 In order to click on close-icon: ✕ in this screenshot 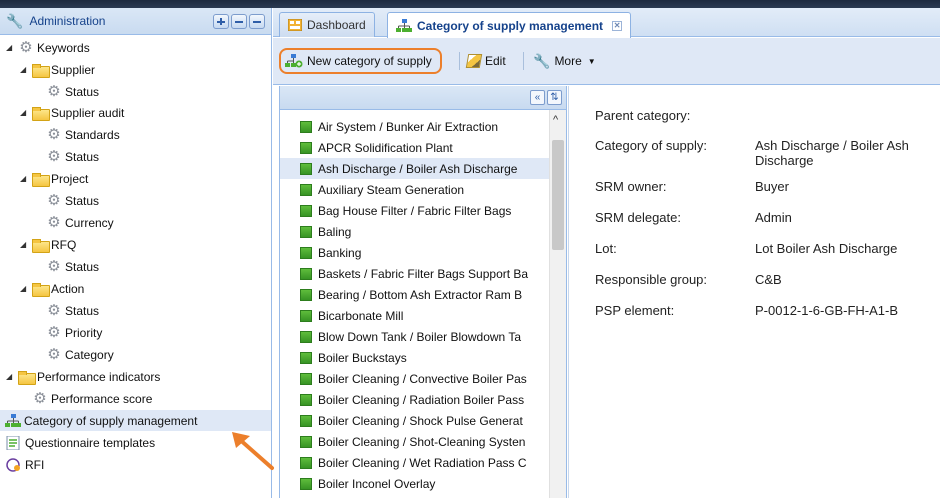, I will do `click(617, 25)`.